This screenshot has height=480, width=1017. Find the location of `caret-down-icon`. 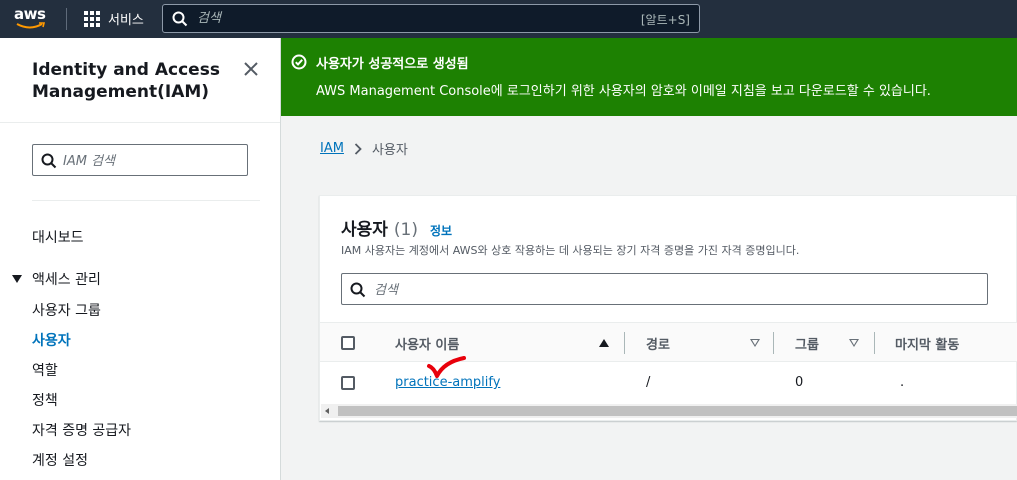

caret-down-icon is located at coordinates (17, 279).